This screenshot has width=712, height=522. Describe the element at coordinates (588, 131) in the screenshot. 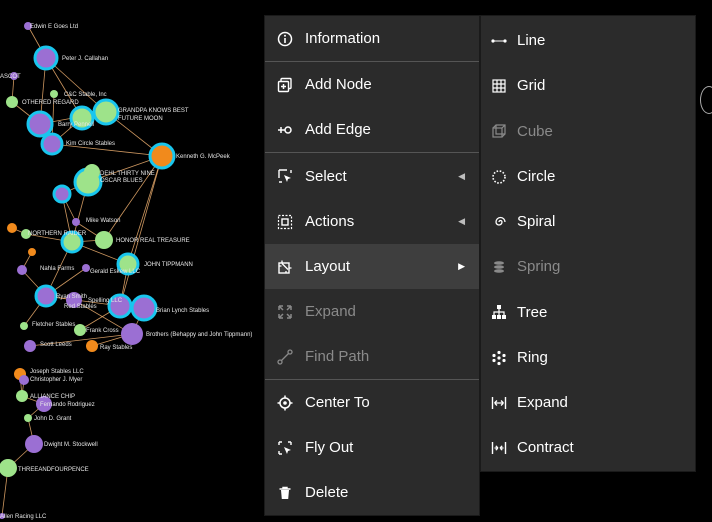

I see `layout-option-cube: Cube` at that location.